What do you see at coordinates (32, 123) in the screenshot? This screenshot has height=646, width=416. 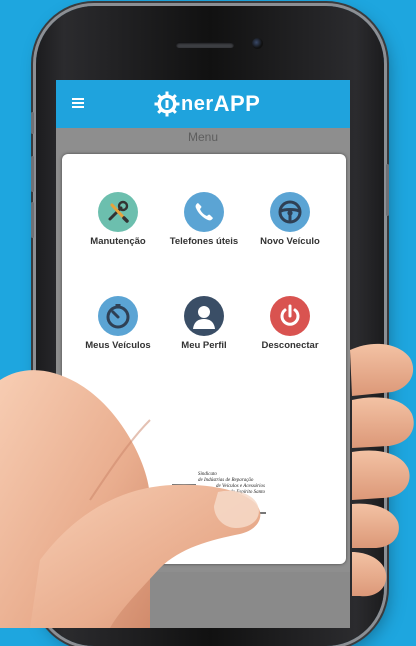 I see `phone-mute-switch` at bounding box center [32, 123].